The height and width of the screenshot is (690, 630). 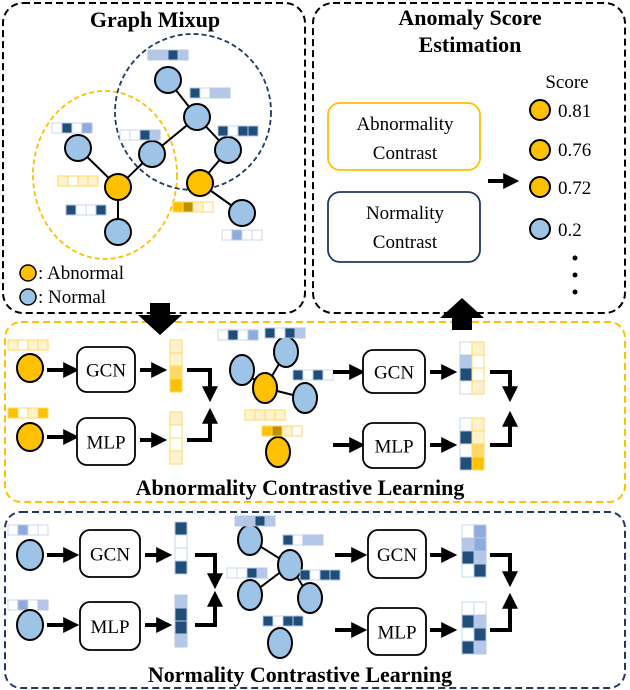 I want to click on abn-mlp2-label: MLP, so click(x=393, y=447).